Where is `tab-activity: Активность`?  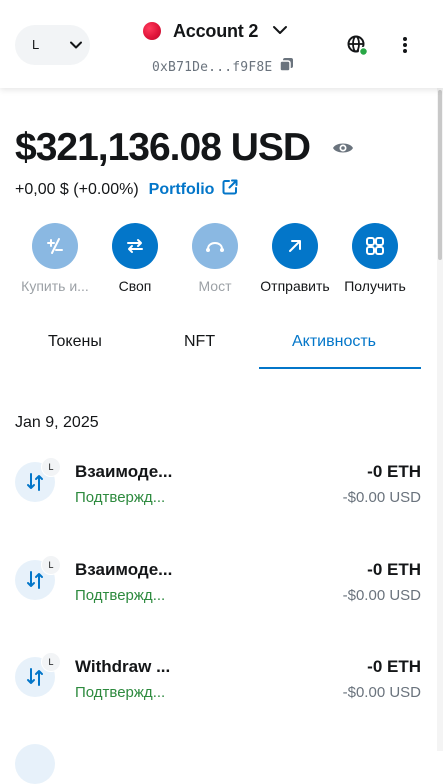
tab-activity: Активность is located at coordinates (334, 342).